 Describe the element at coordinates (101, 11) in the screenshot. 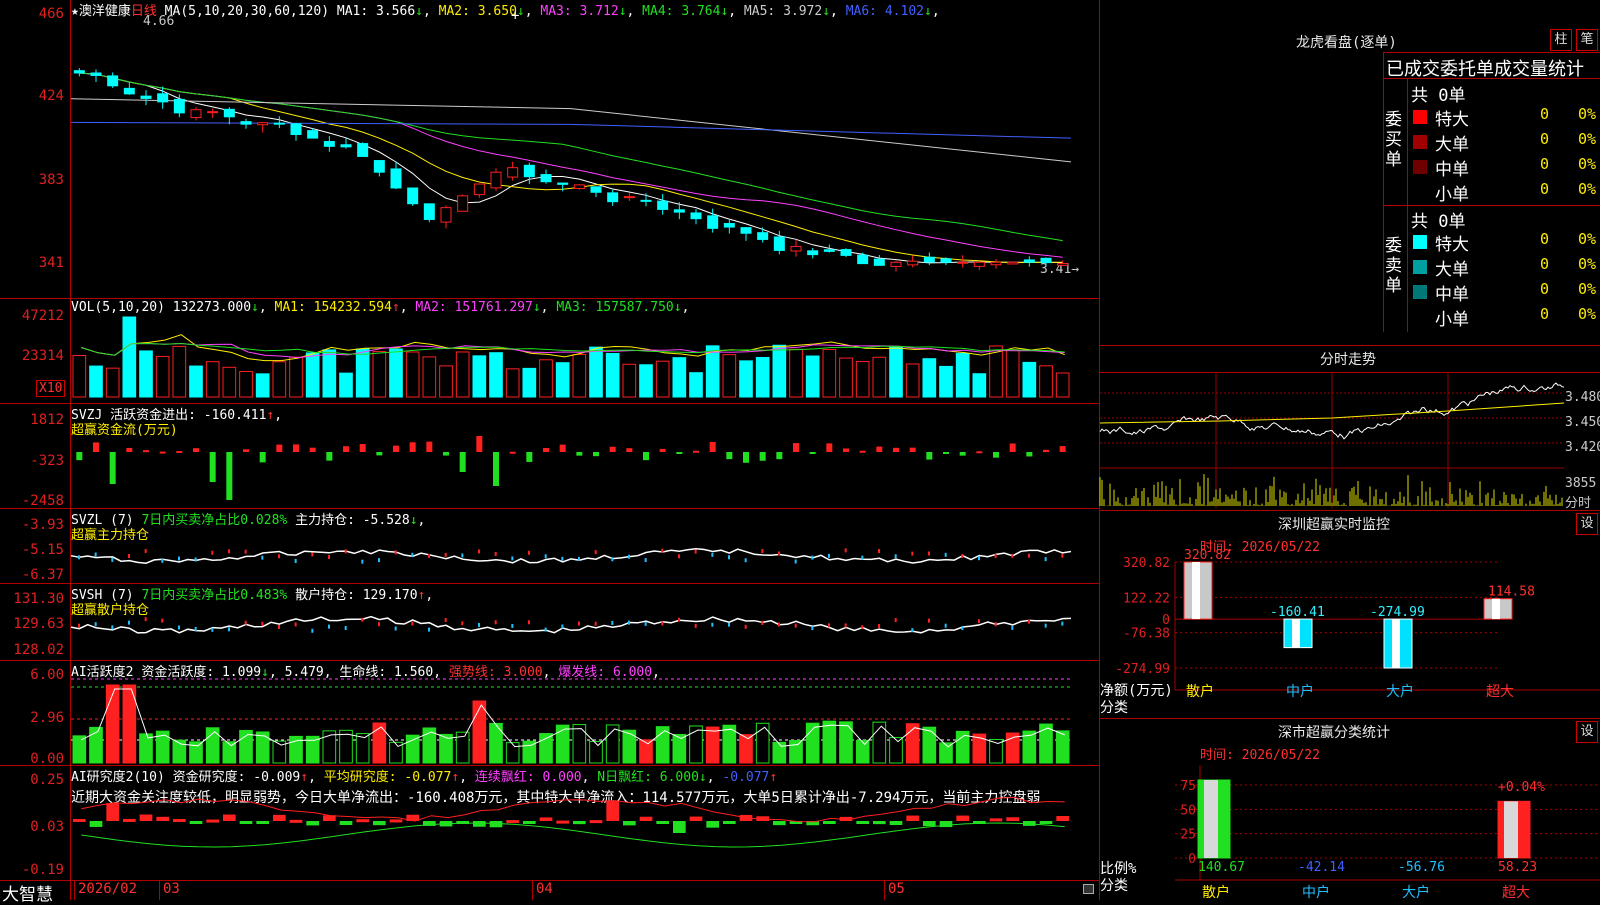

I see `stock-name: ★澳洋健康` at that location.